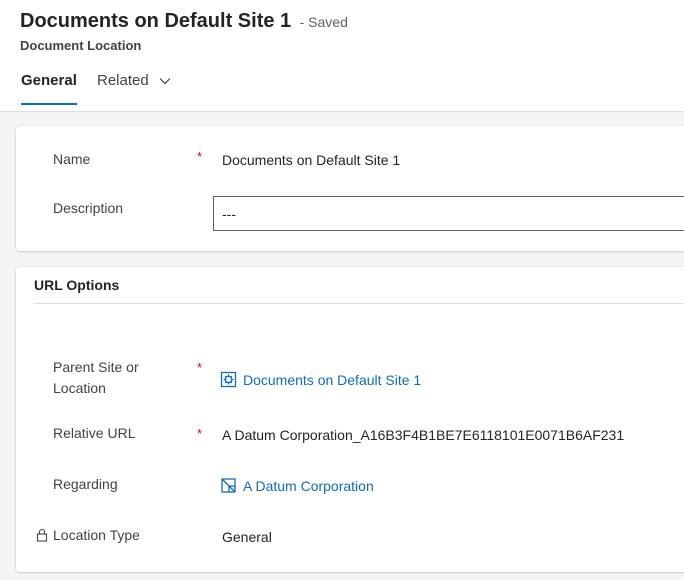  I want to click on regarding-label: Regarding, so click(85, 484).